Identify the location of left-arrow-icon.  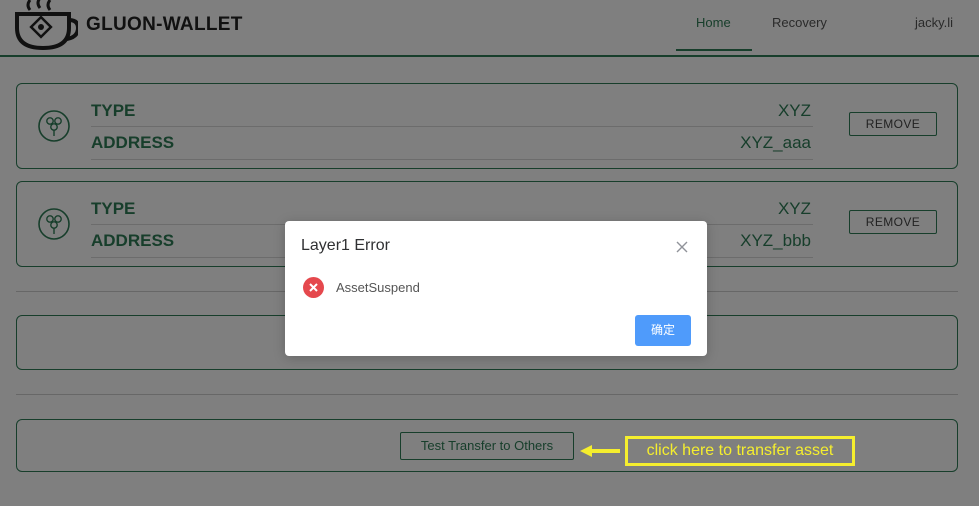
(600, 451).